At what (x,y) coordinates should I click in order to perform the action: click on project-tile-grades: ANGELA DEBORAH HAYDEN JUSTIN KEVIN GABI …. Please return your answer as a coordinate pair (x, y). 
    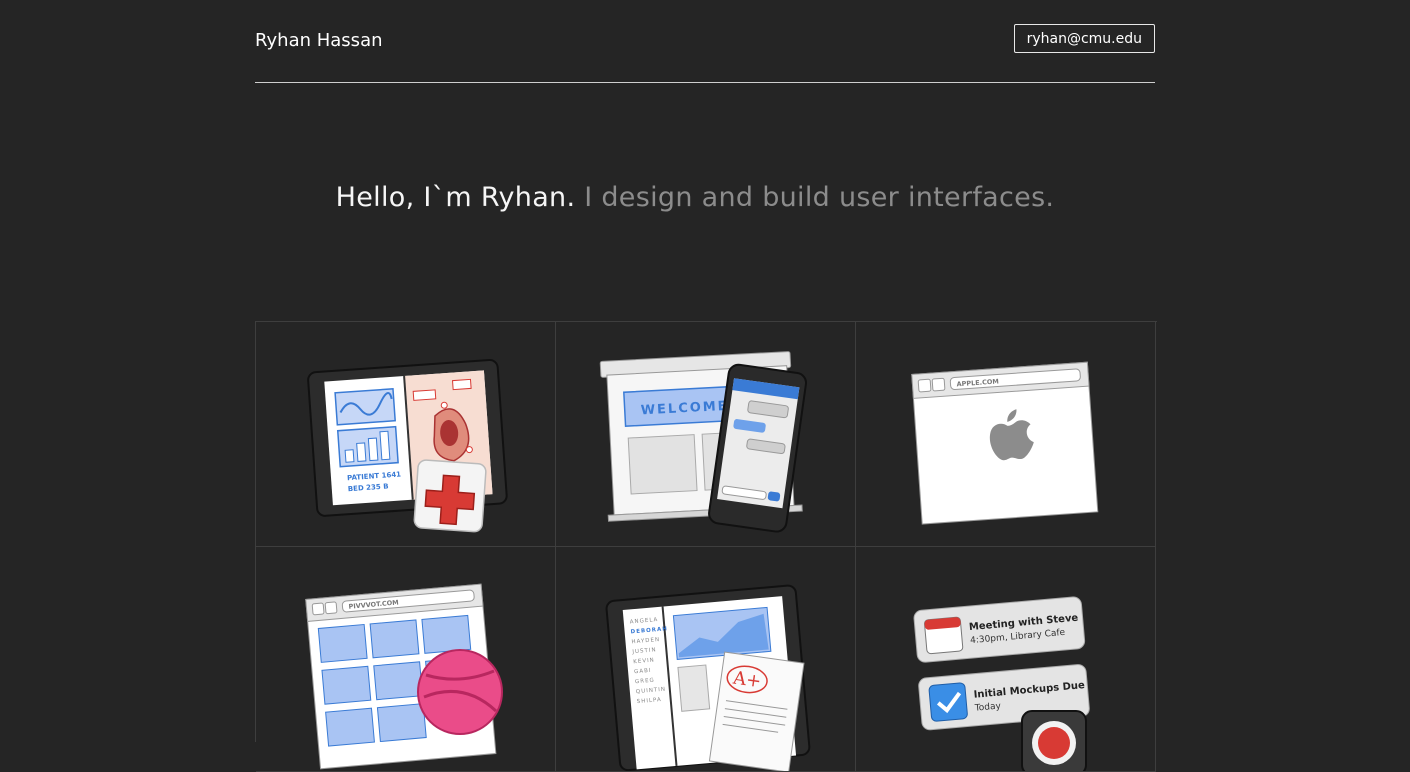
    Looking at the image, I should click on (706, 659).